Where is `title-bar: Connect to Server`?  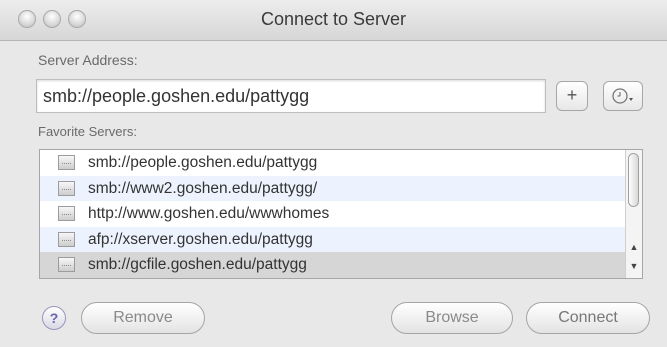 title-bar: Connect to Server is located at coordinates (333, 20).